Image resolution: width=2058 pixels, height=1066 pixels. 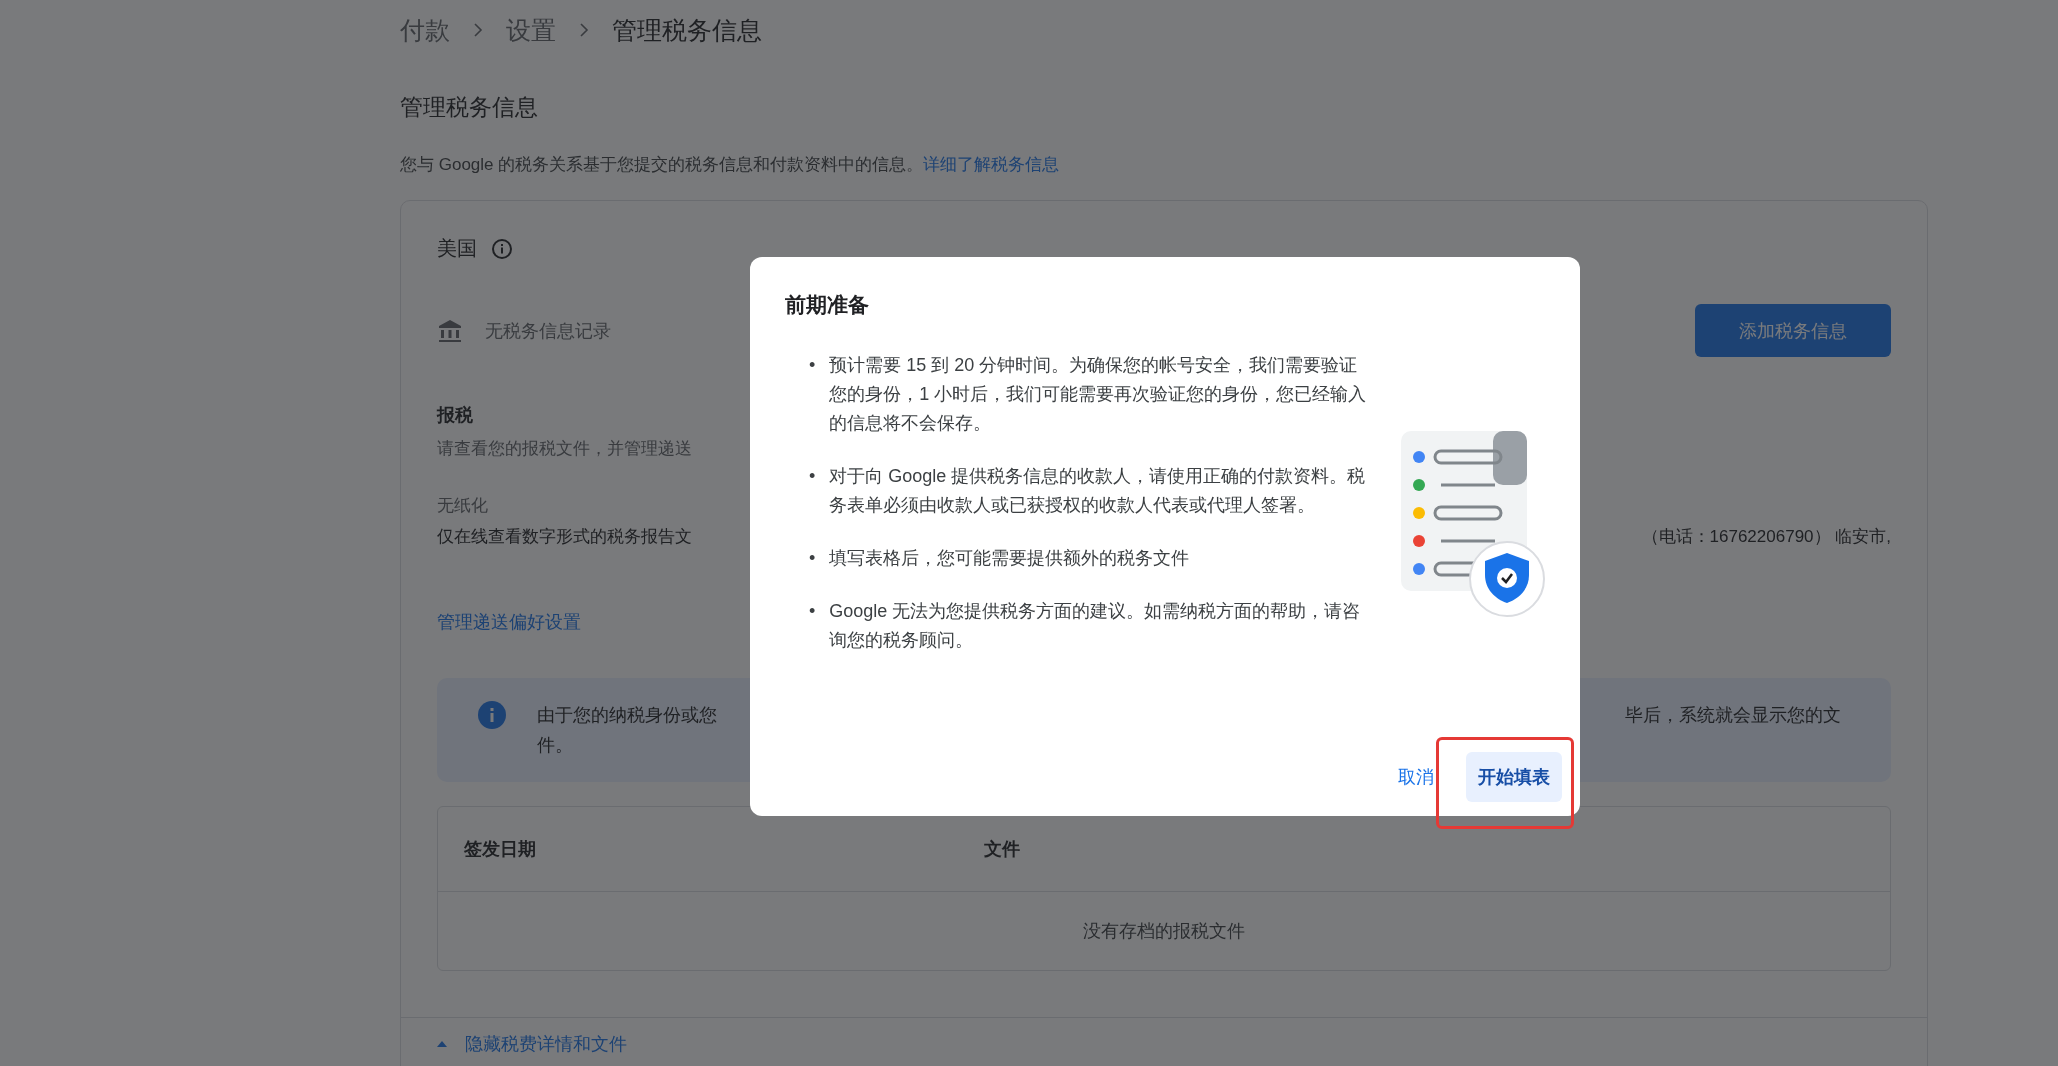 What do you see at coordinates (1416, 777) in the screenshot?
I see `cancel-button: 取消` at bounding box center [1416, 777].